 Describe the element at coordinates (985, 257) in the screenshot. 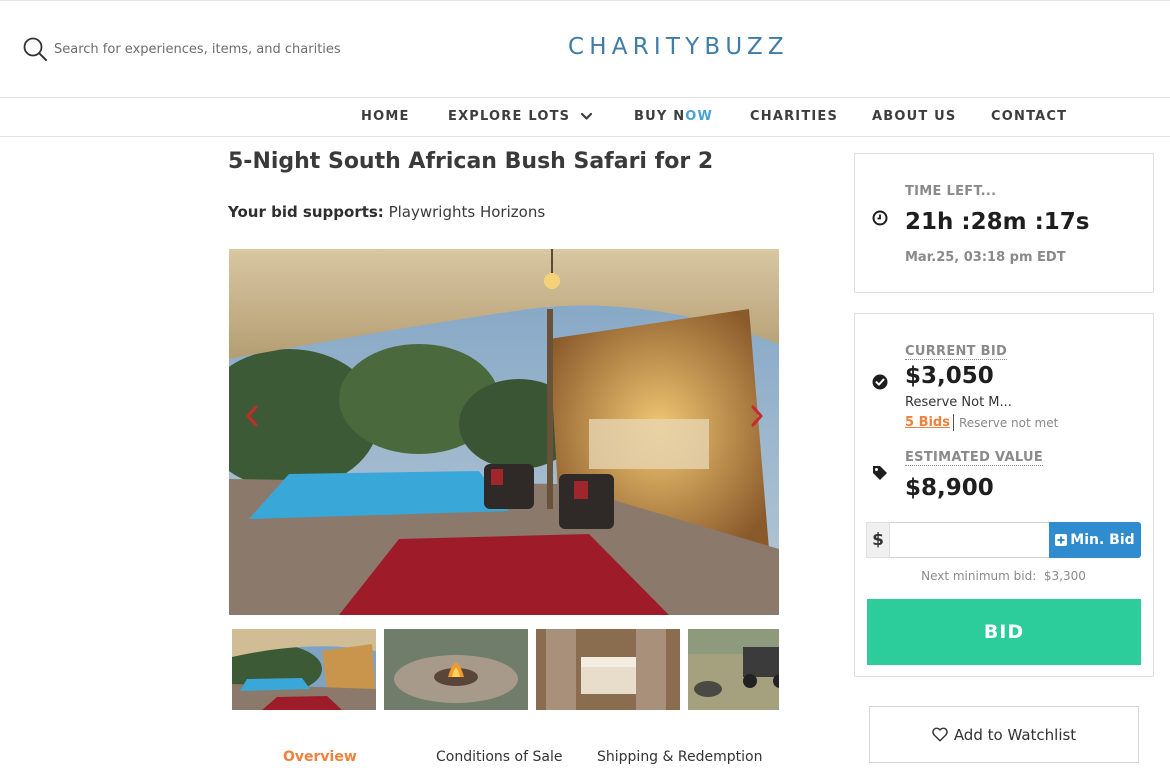

I see `end-date: Mar.25, 03:18 pm EDT` at that location.